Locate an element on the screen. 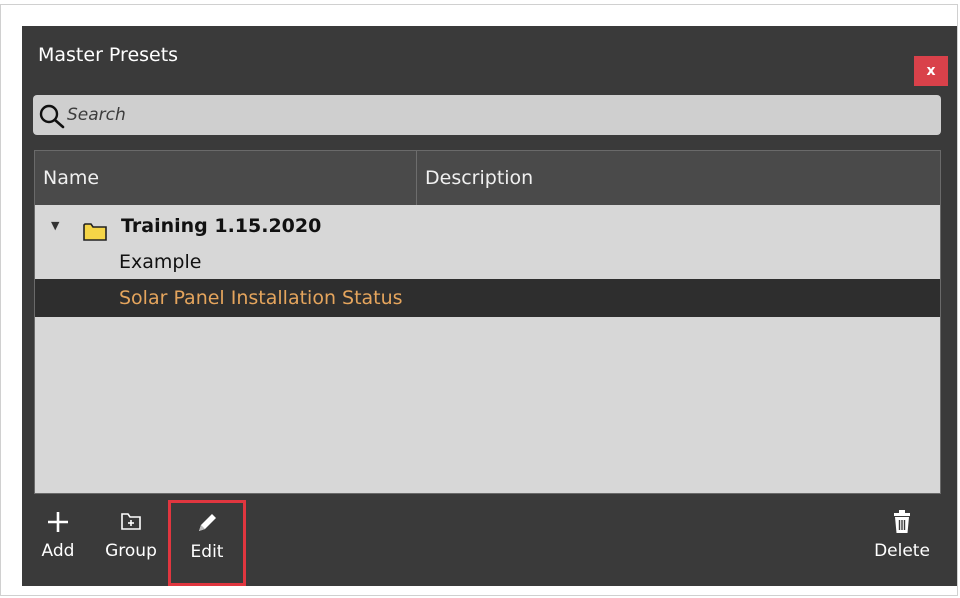 The image size is (960, 598). close-button: x is located at coordinates (931, 71).